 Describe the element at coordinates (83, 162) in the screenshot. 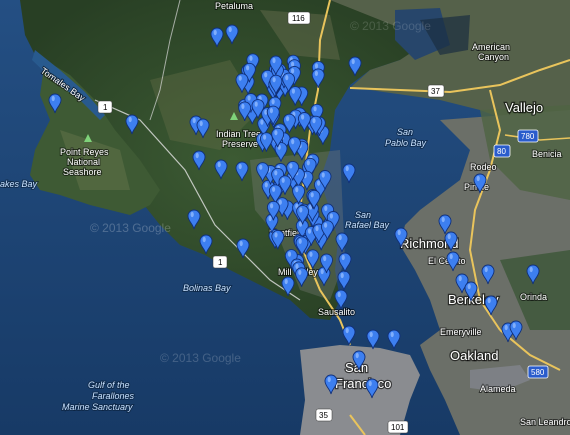

I see `label-point-reyes-2: National` at that location.